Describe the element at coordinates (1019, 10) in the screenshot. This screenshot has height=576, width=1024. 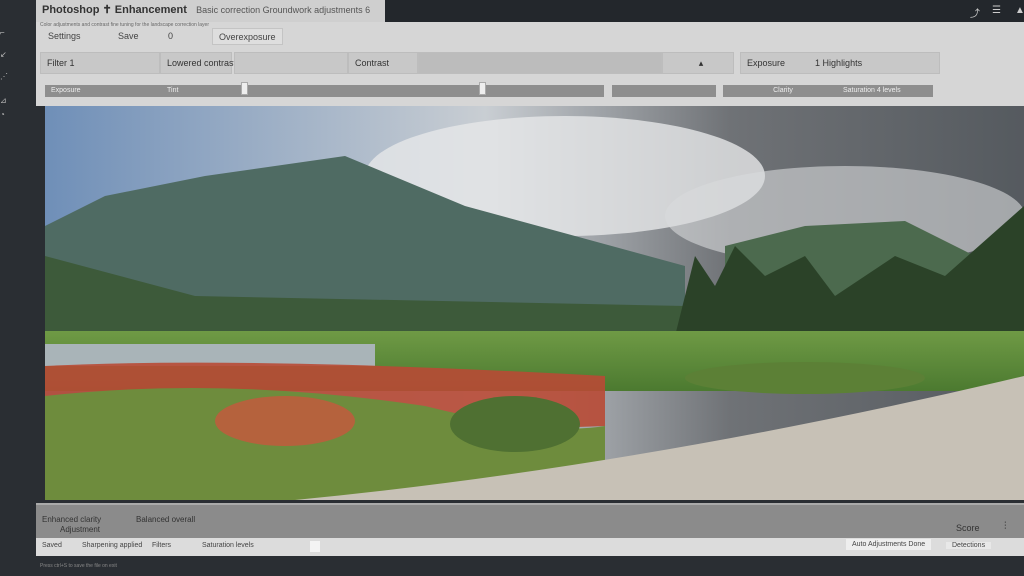
I see `user-icon: ▲` at that location.